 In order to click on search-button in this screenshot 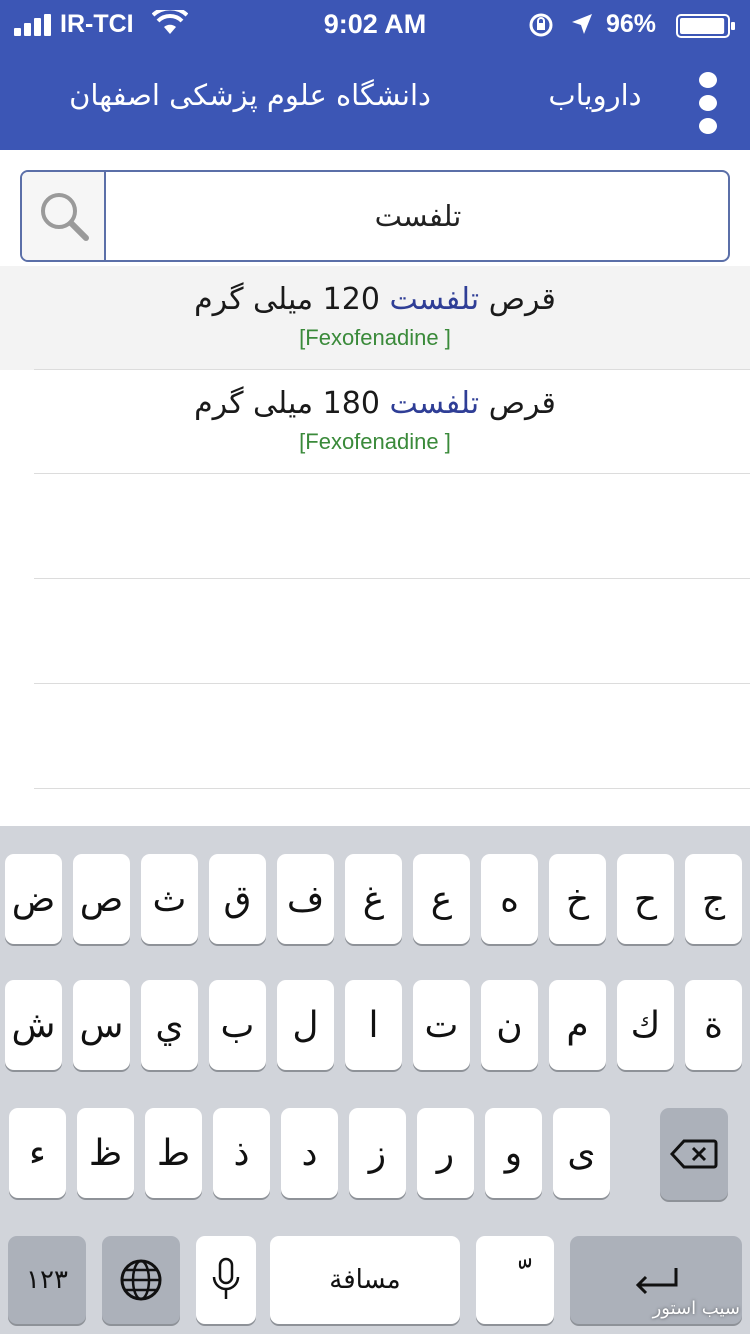, I will do `click(64, 216)`.